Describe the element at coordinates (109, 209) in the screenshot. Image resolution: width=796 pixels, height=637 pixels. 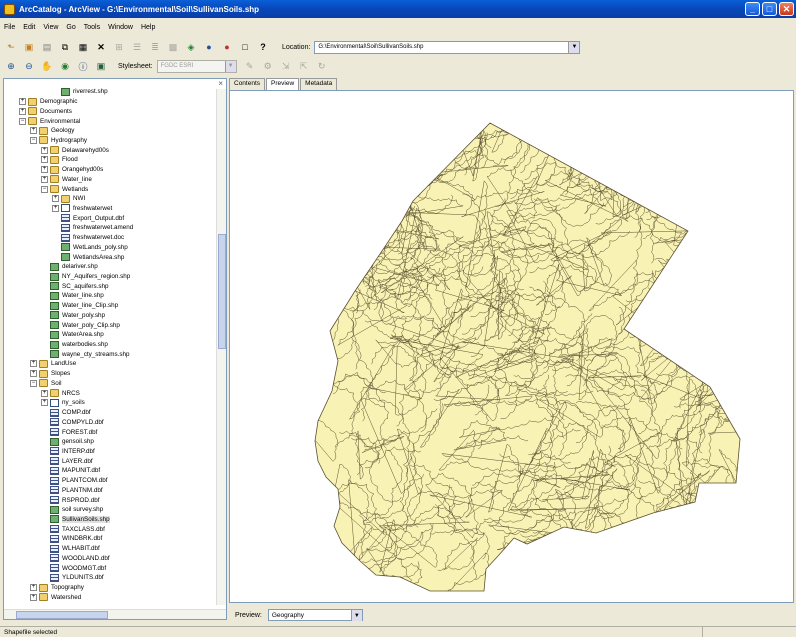
I see `tree-item: + freshwaterwet` at that location.